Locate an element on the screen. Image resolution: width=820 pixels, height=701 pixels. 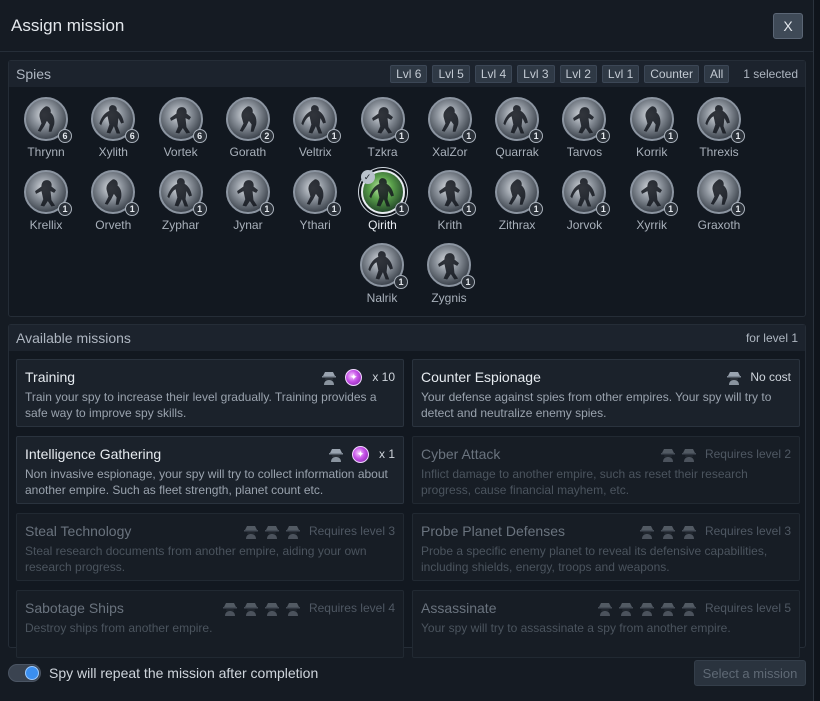
mission-cost-text: Requires level 5 is located at coordinates (747, 608).